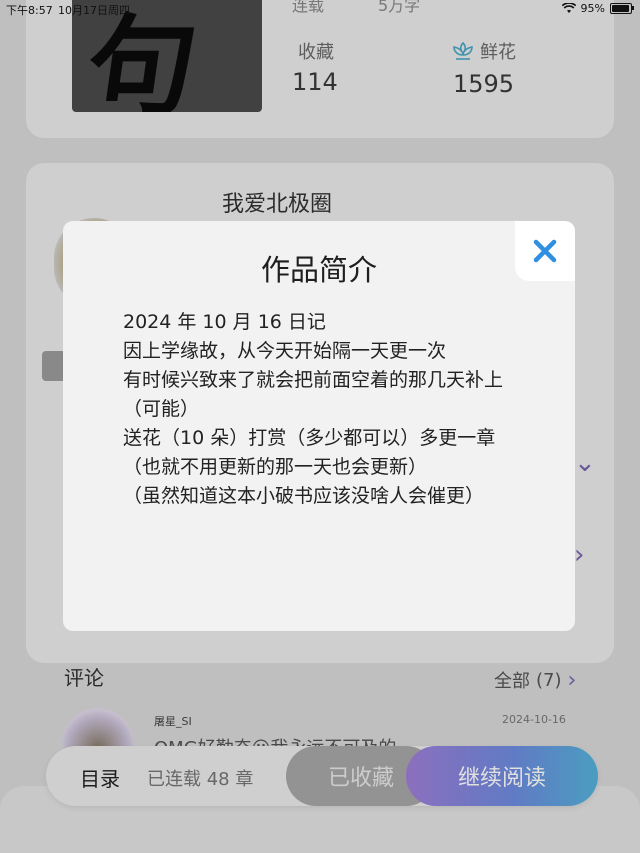  I want to click on synopsis-line: 因上学缘故，从今天开始隔一天更一次, so click(285, 351).